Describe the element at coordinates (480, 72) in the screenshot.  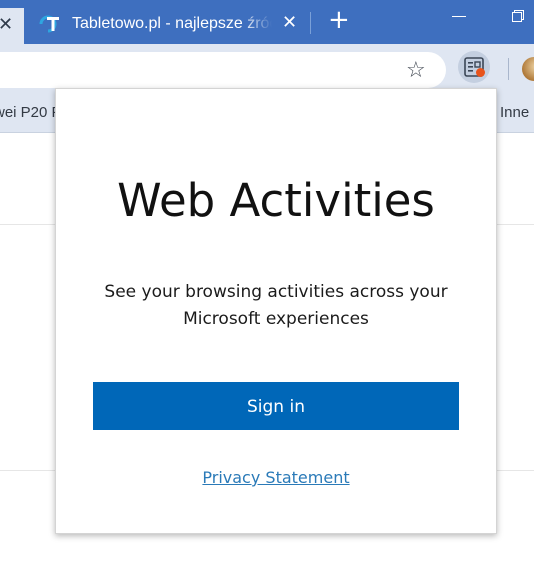
I see `notification-badge` at that location.